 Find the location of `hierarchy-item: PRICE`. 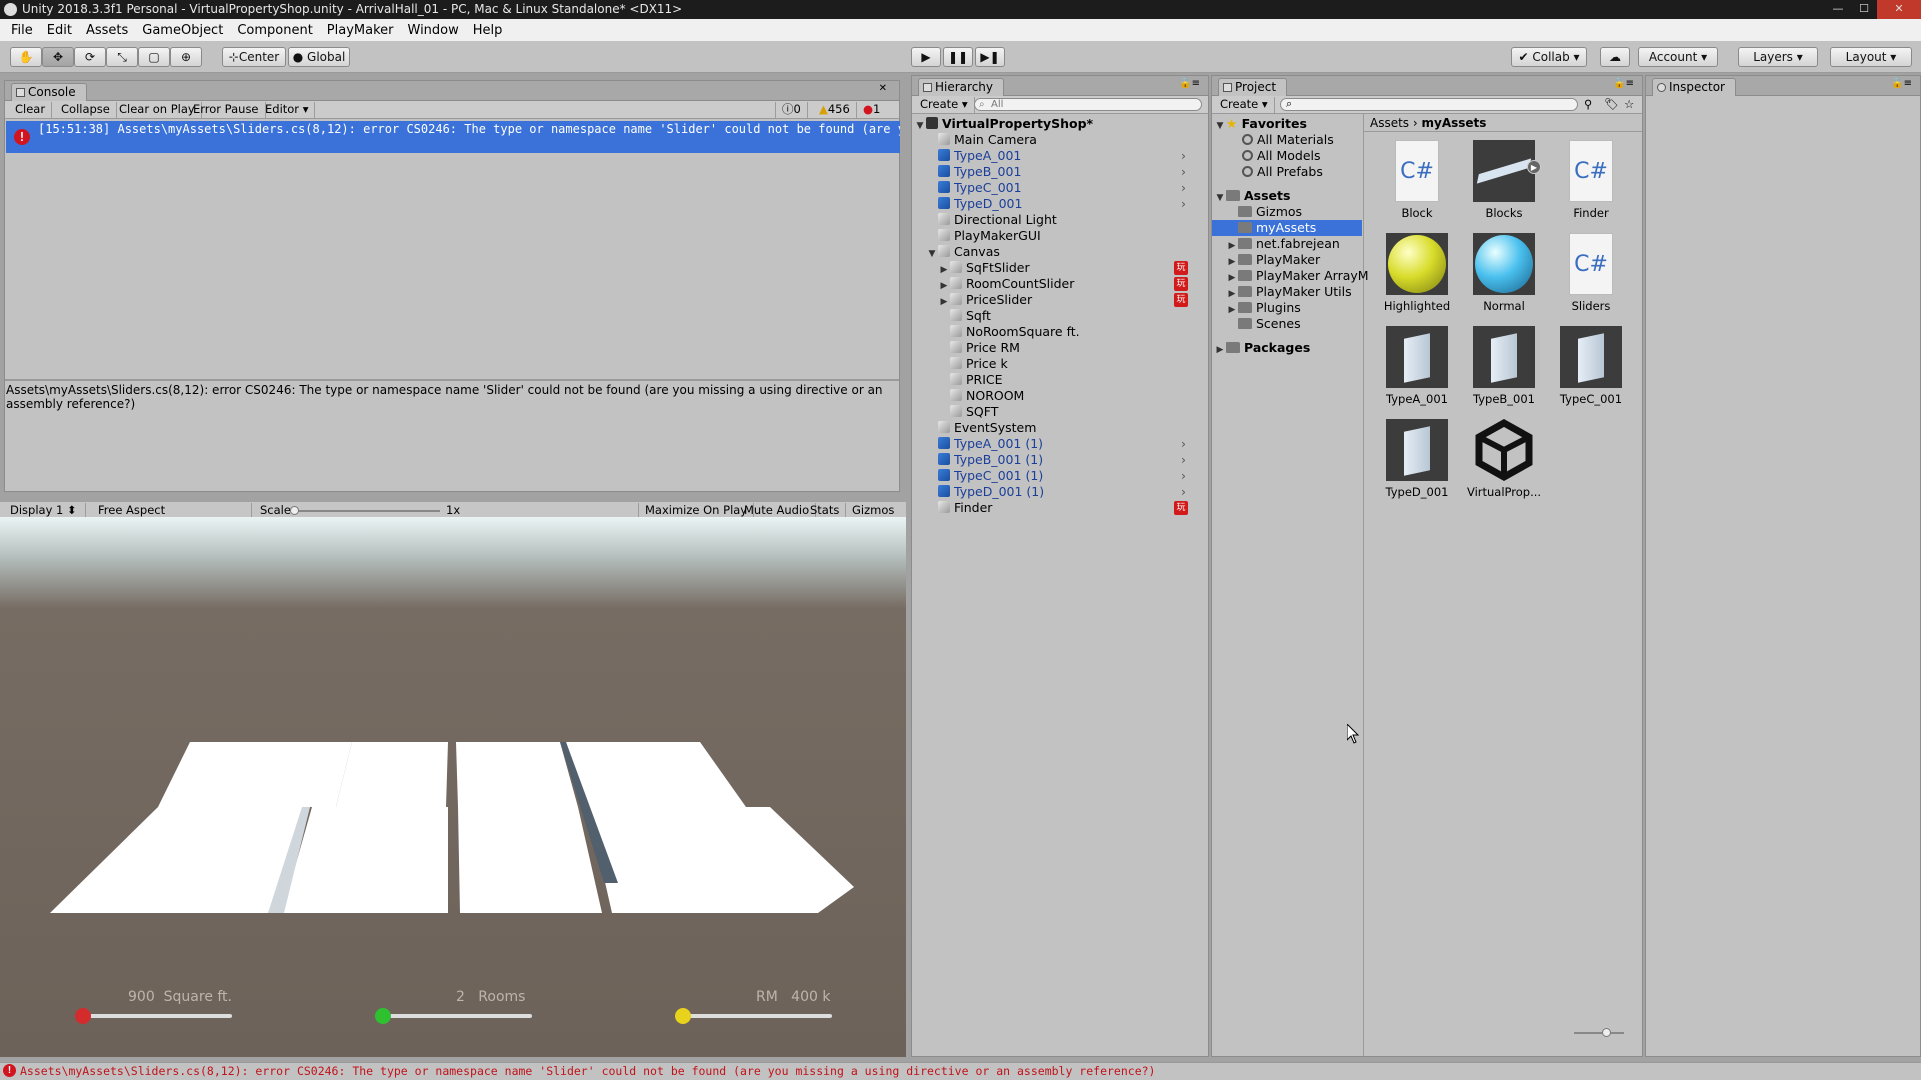

hierarchy-item: PRICE is located at coordinates (1065, 380).